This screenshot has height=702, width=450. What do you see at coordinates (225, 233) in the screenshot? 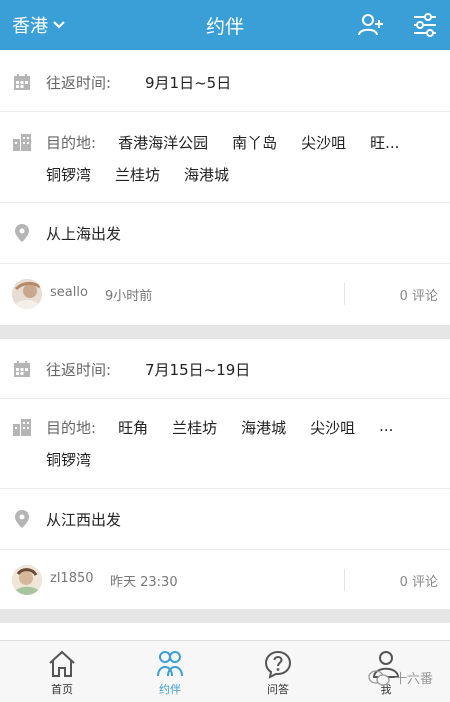
I see `departure-row: 从上海出发` at bounding box center [225, 233].